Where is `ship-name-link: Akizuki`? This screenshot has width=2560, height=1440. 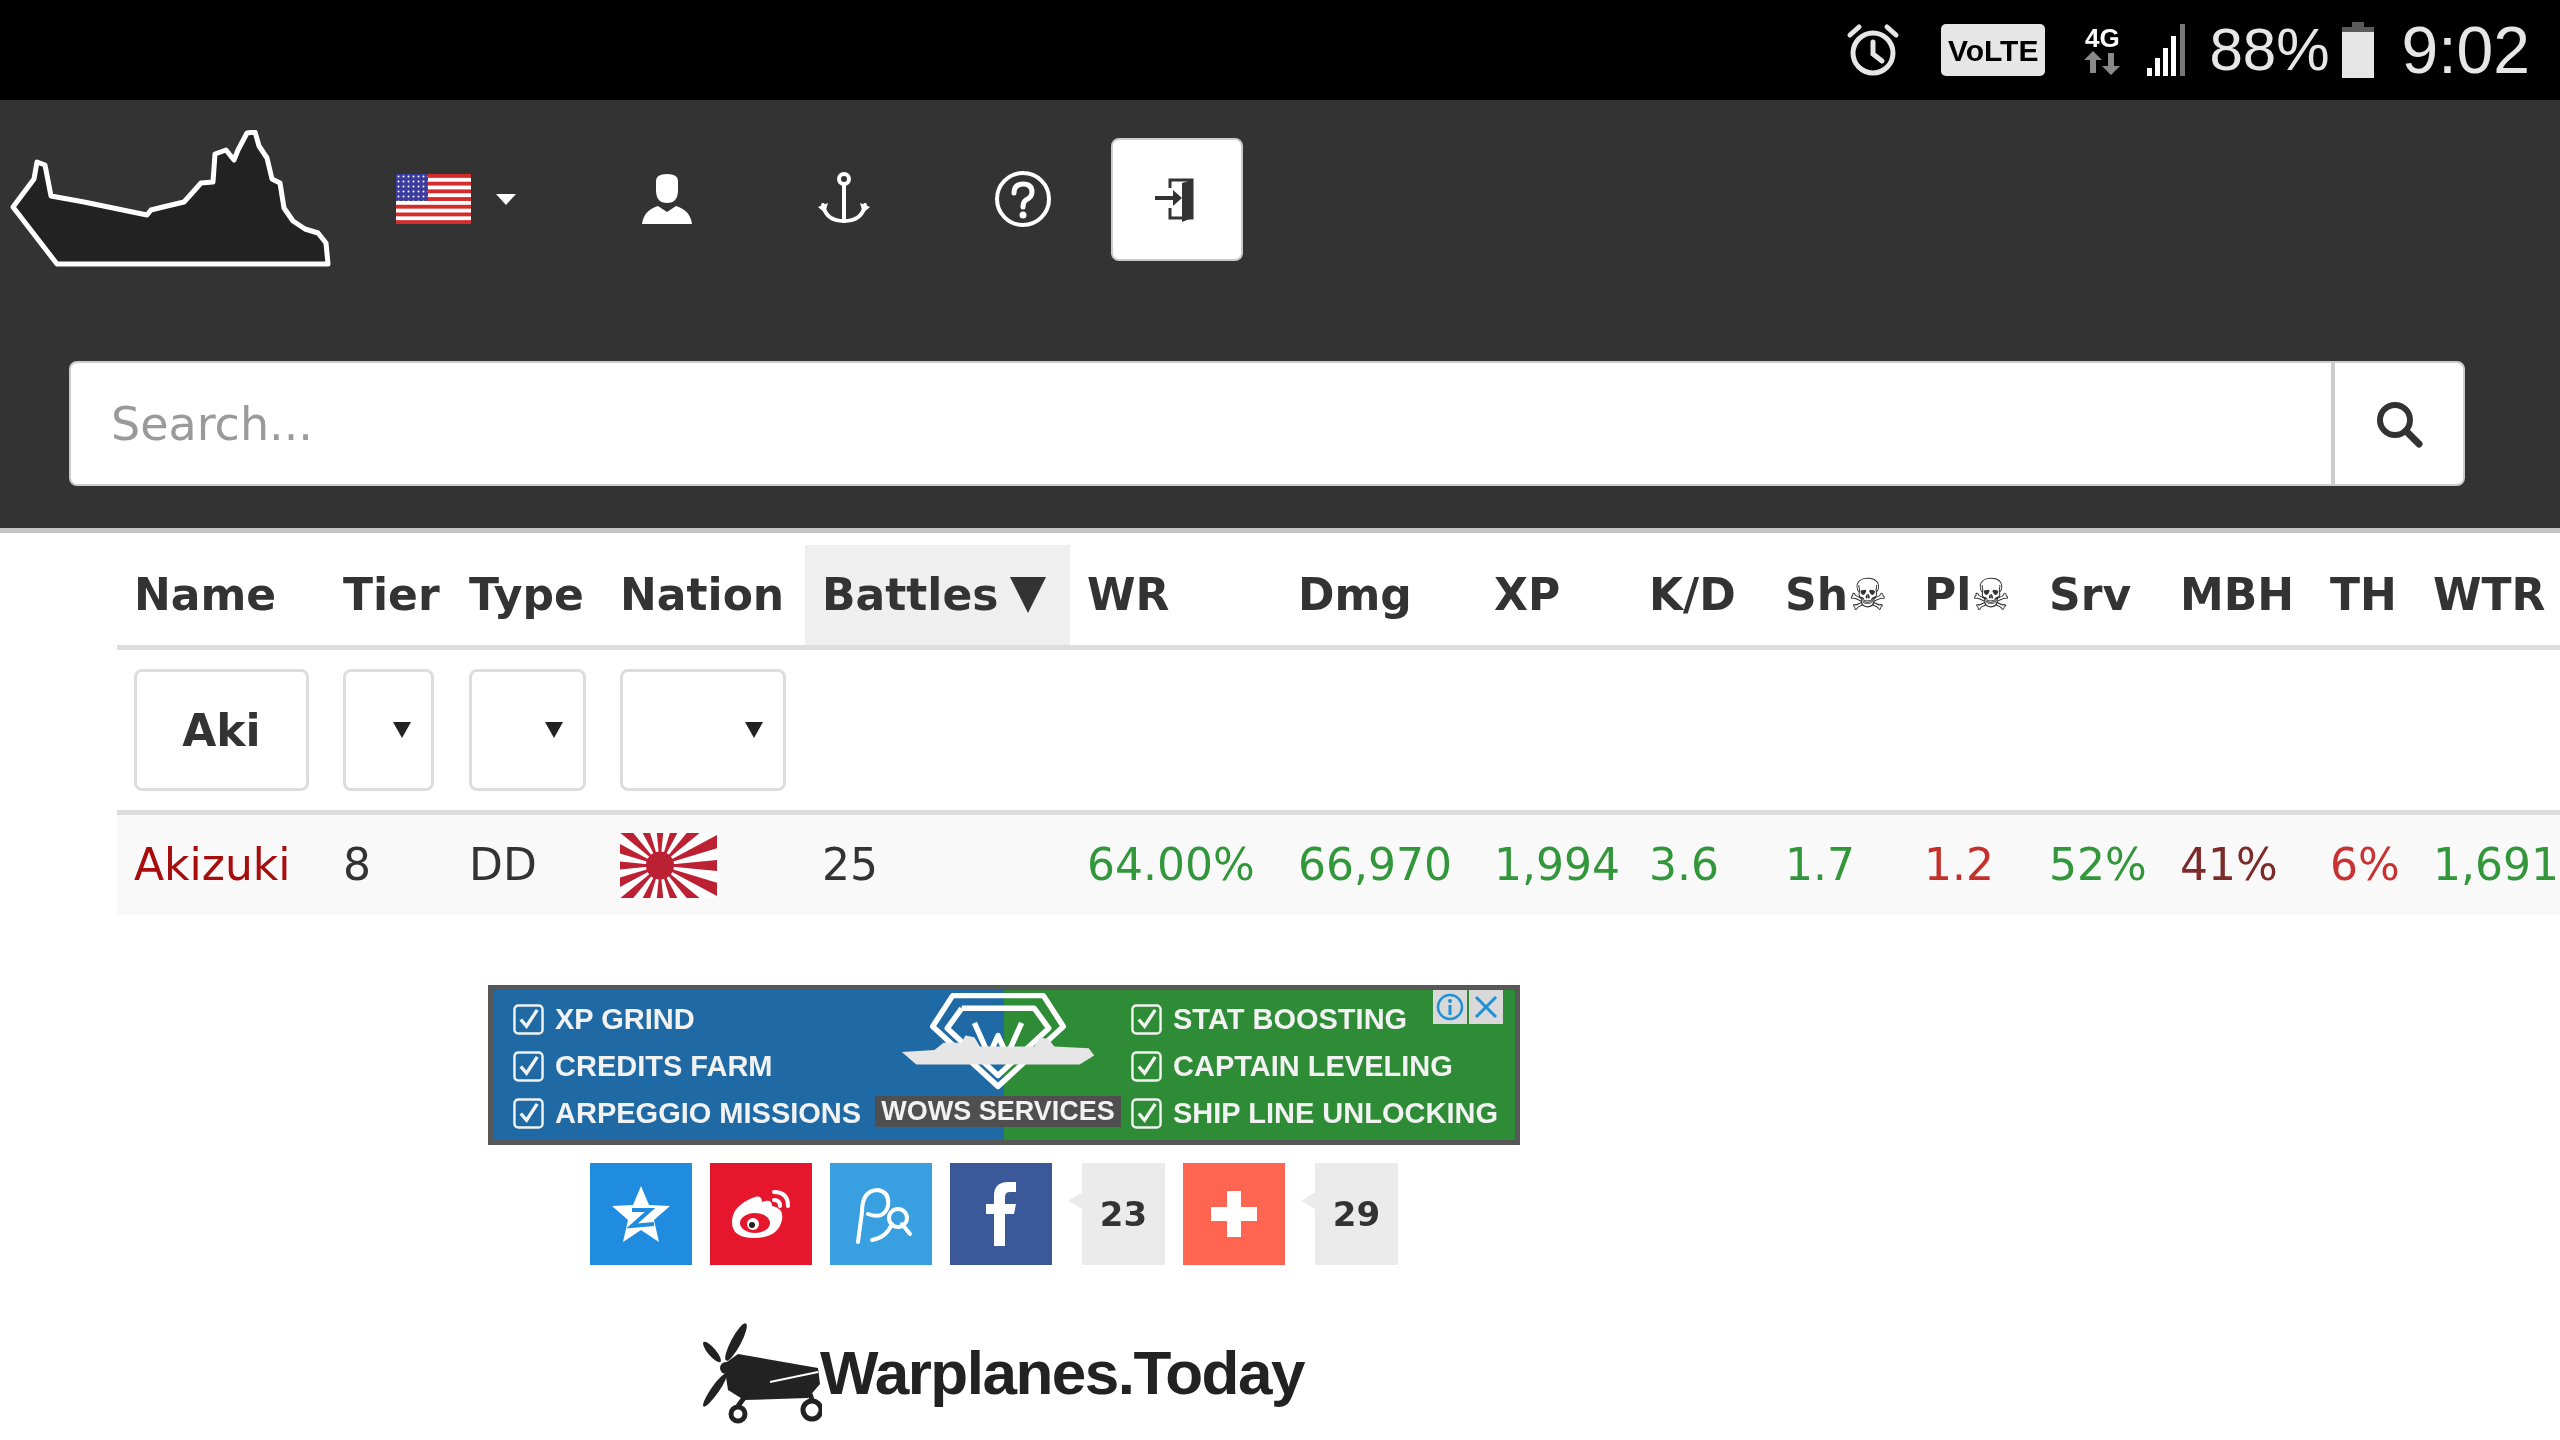
ship-name-link: Akizuki is located at coordinates (212, 865).